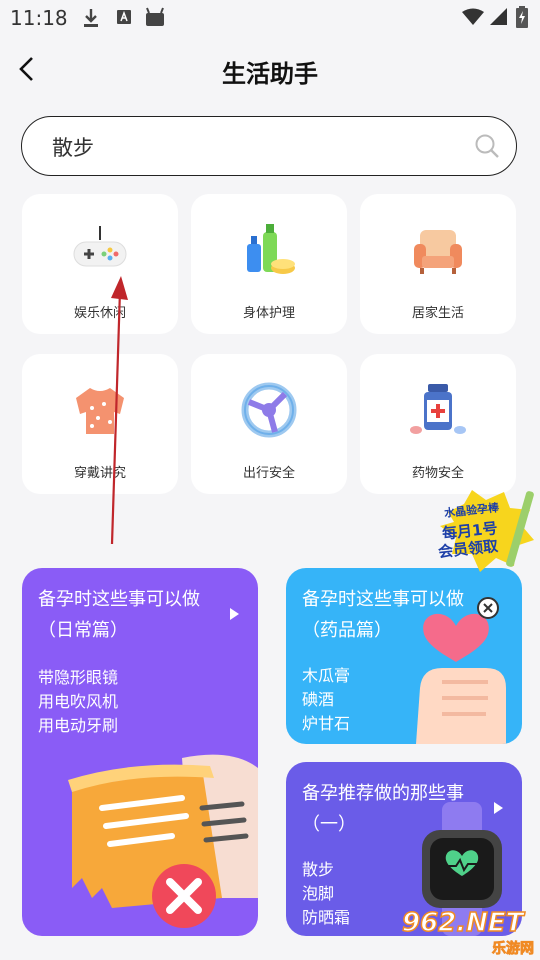  What do you see at coordinates (234, 614) in the screenshot?
I see `arrow-right-icon` at bounding box center [234, 614].